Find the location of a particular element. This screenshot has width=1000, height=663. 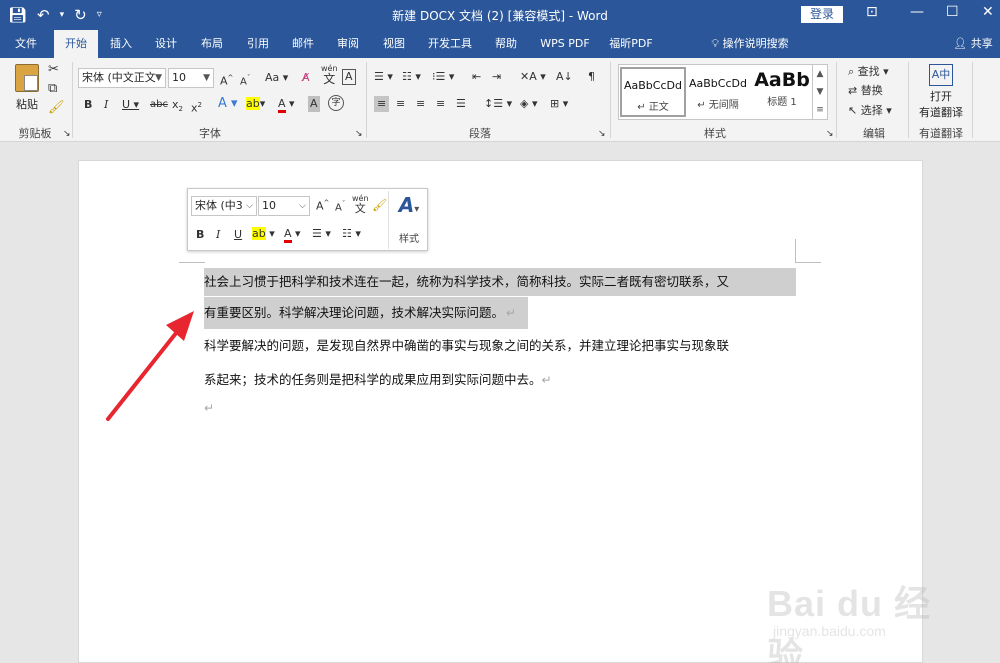

chevron-down-icon: ▼ is located at coordinates (820, 92).